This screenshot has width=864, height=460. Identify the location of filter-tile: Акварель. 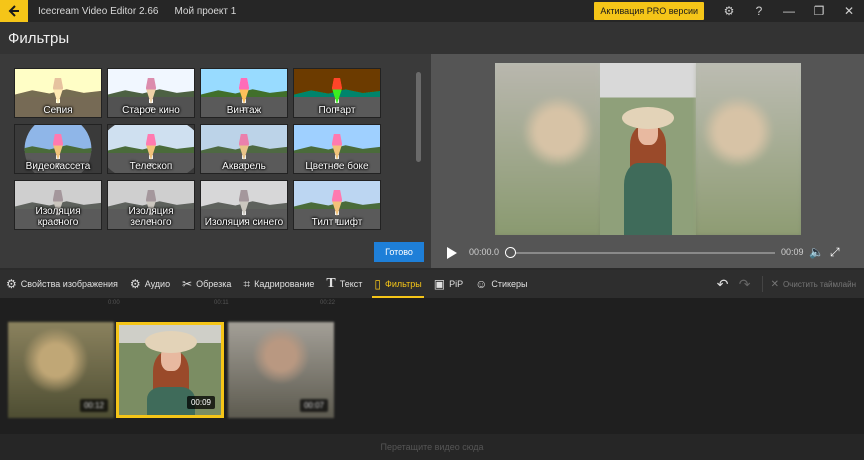
(244, 149).